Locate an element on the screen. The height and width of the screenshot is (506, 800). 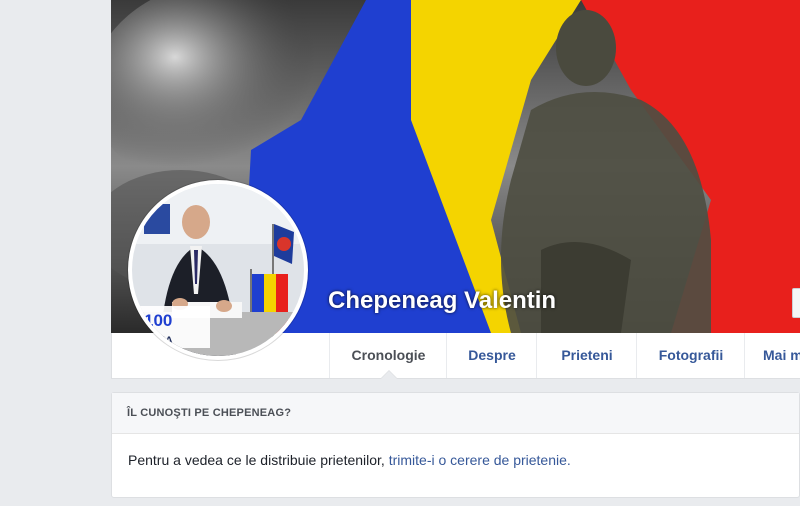
badge-text: ÂNIA is located at coordinates (159, 340).